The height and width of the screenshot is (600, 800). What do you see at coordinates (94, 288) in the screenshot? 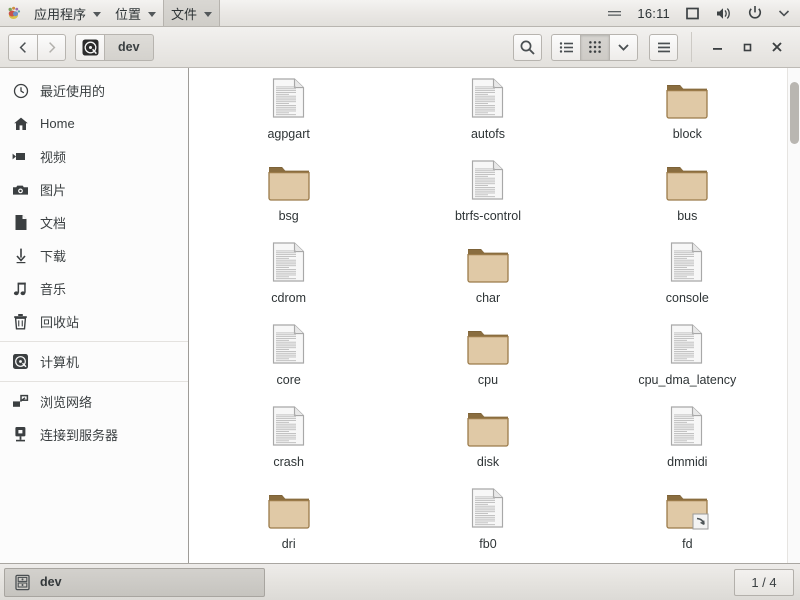
I see `sidebar-item-music: 音乐` at bounding box center [94, 288].